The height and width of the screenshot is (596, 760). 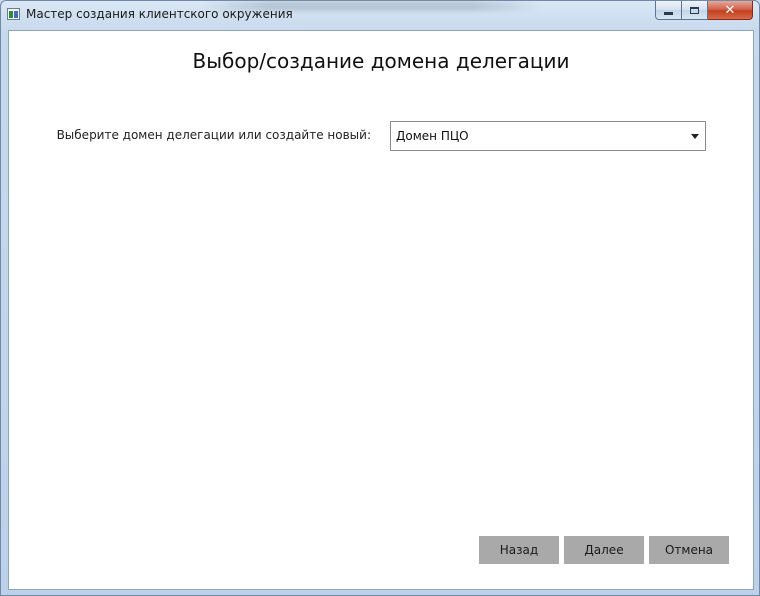 I want to click on title-bar: Мастер создания клиентского окружения ✕, so click(x=380, y=15).